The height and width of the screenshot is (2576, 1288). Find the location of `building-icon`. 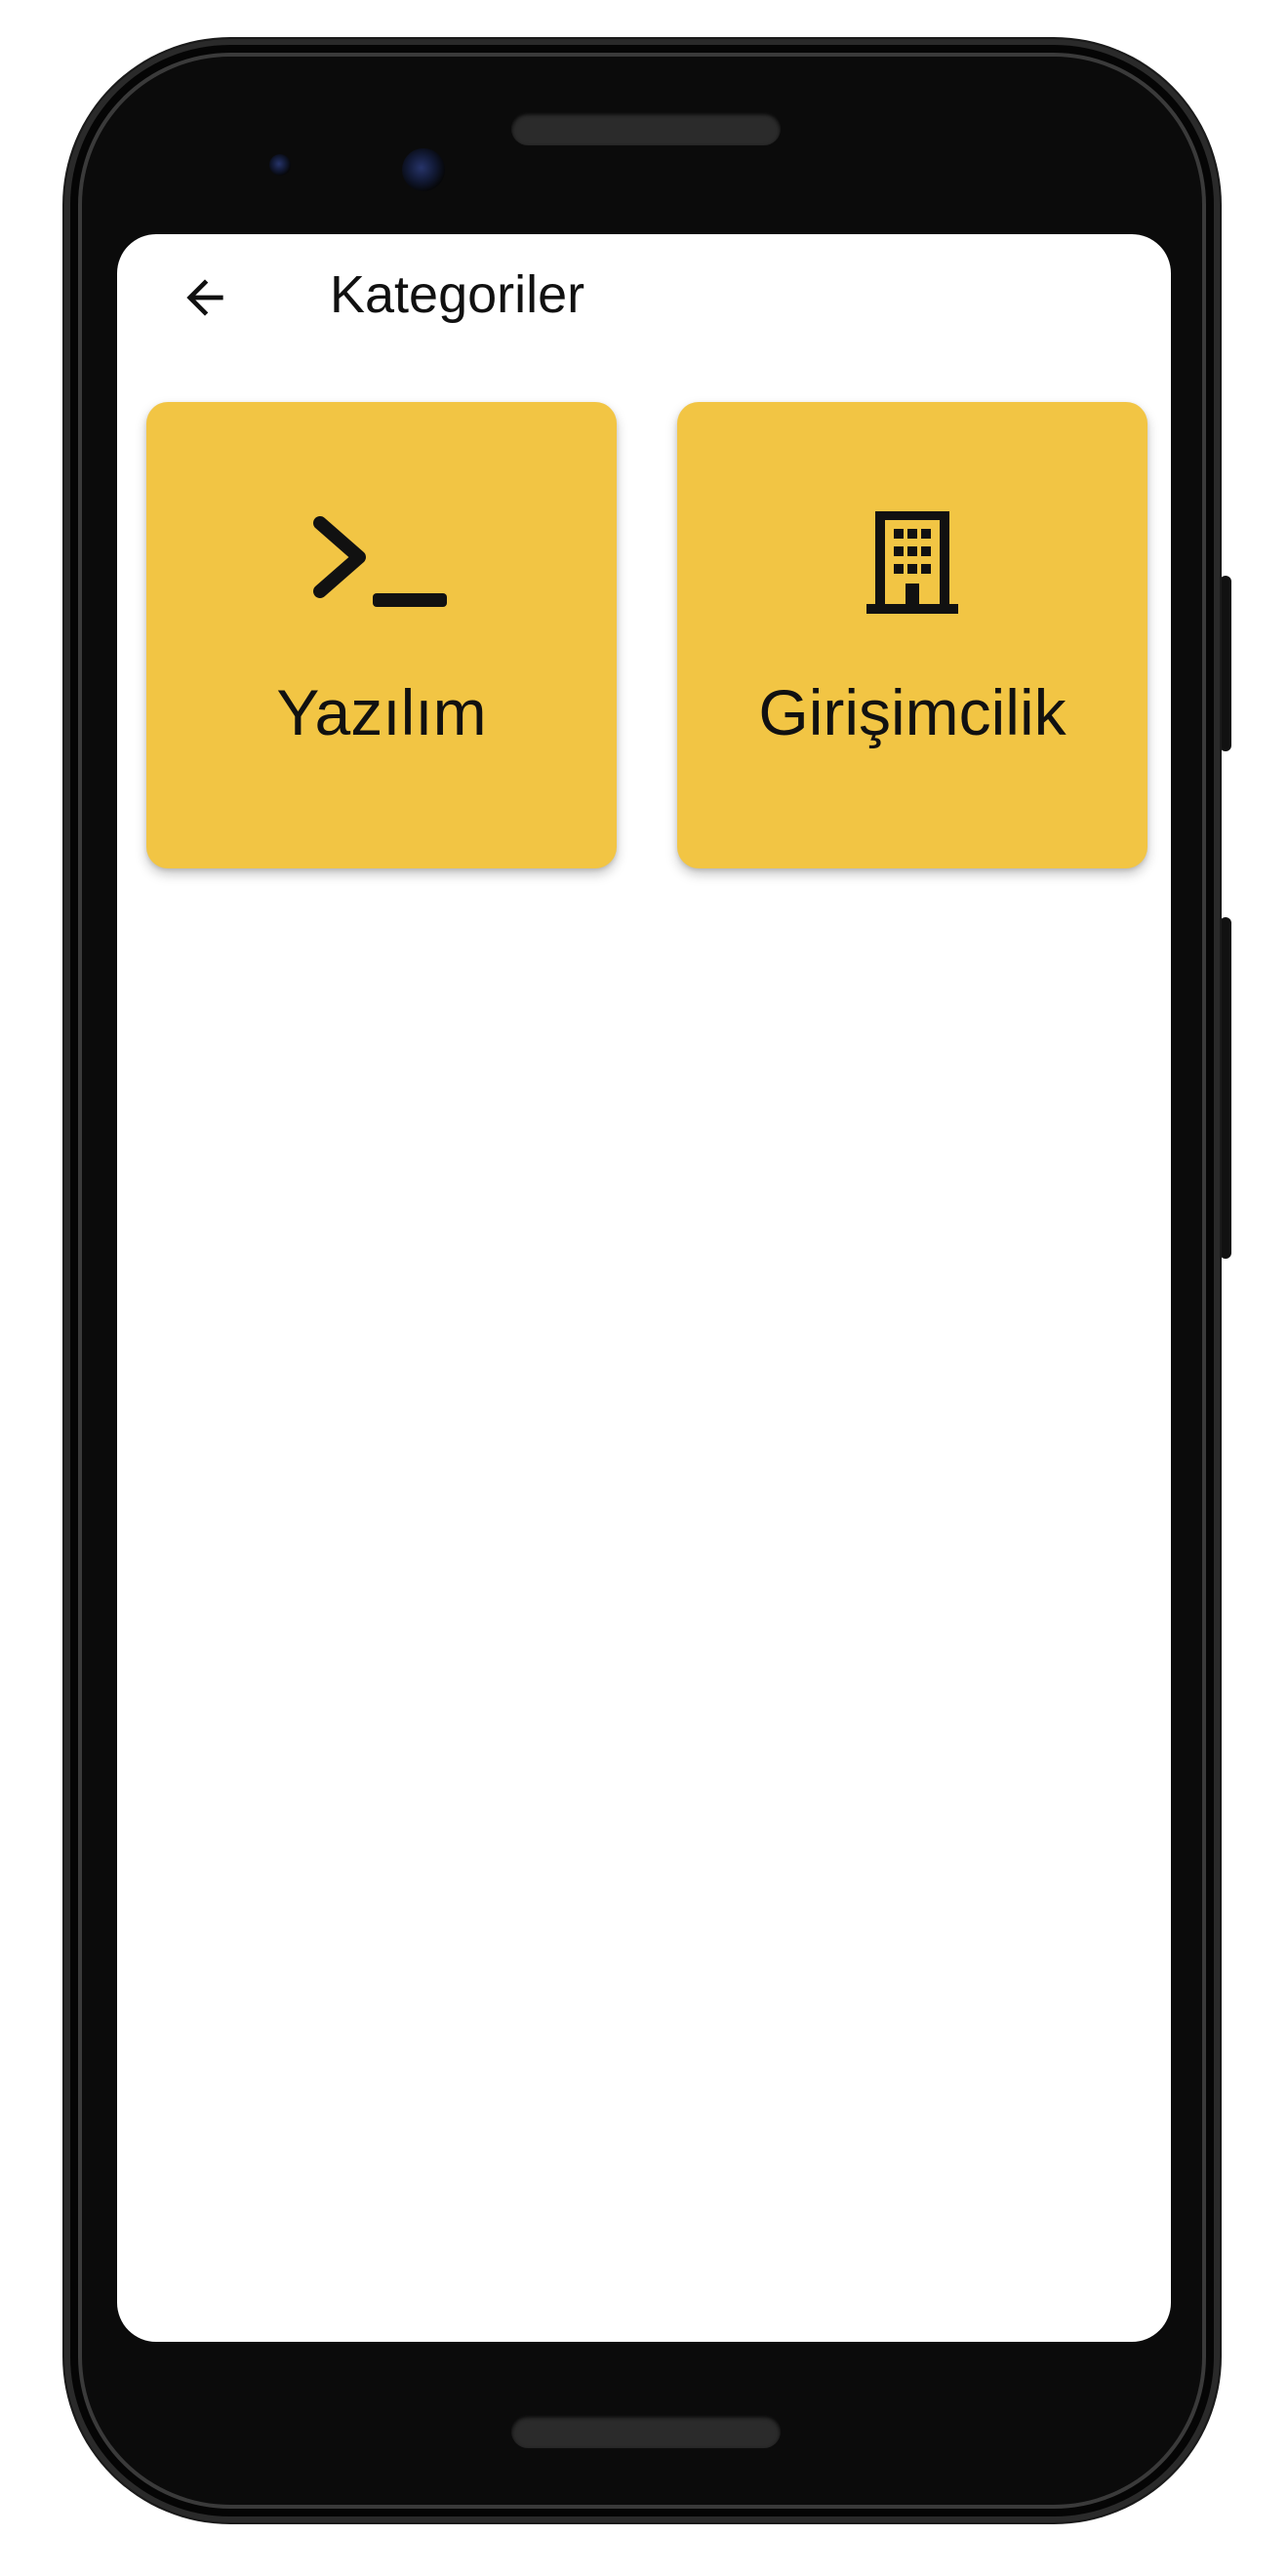

building-icon is located at coordinates (912, 565).